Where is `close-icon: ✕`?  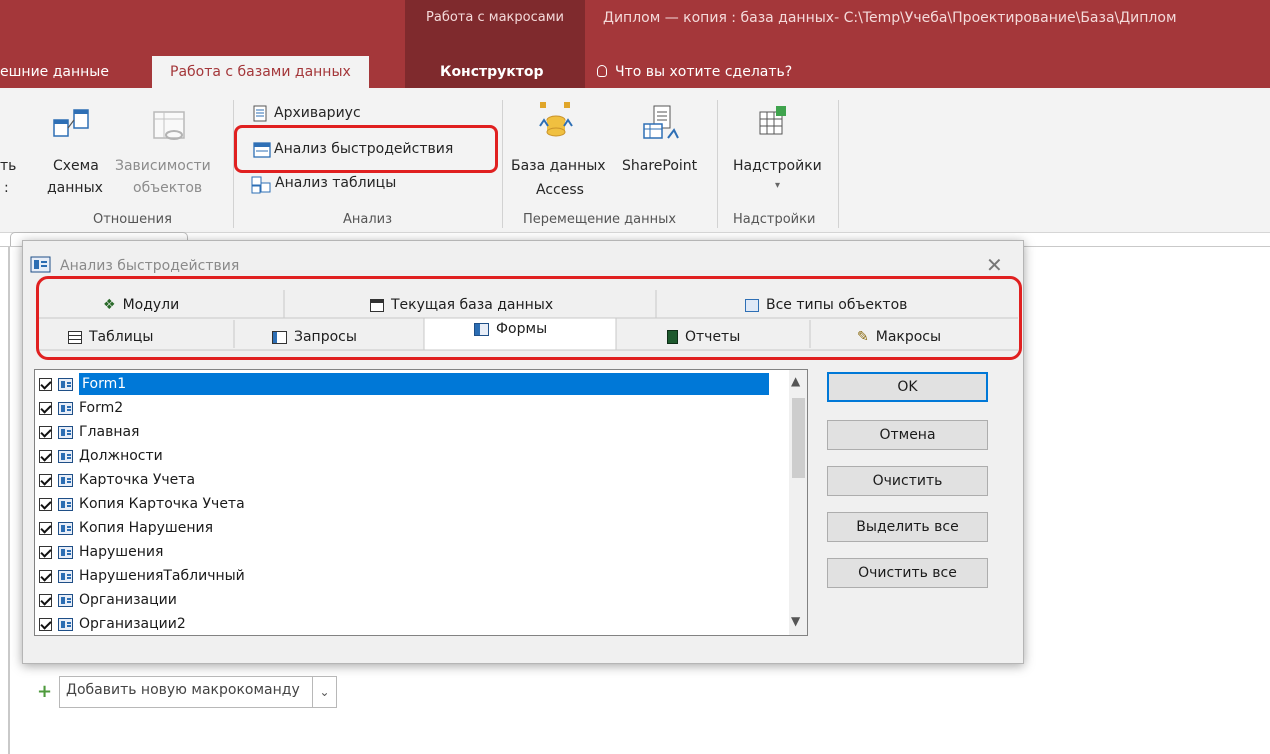
close-icon: ✕ is located at coordinates (994, 265).